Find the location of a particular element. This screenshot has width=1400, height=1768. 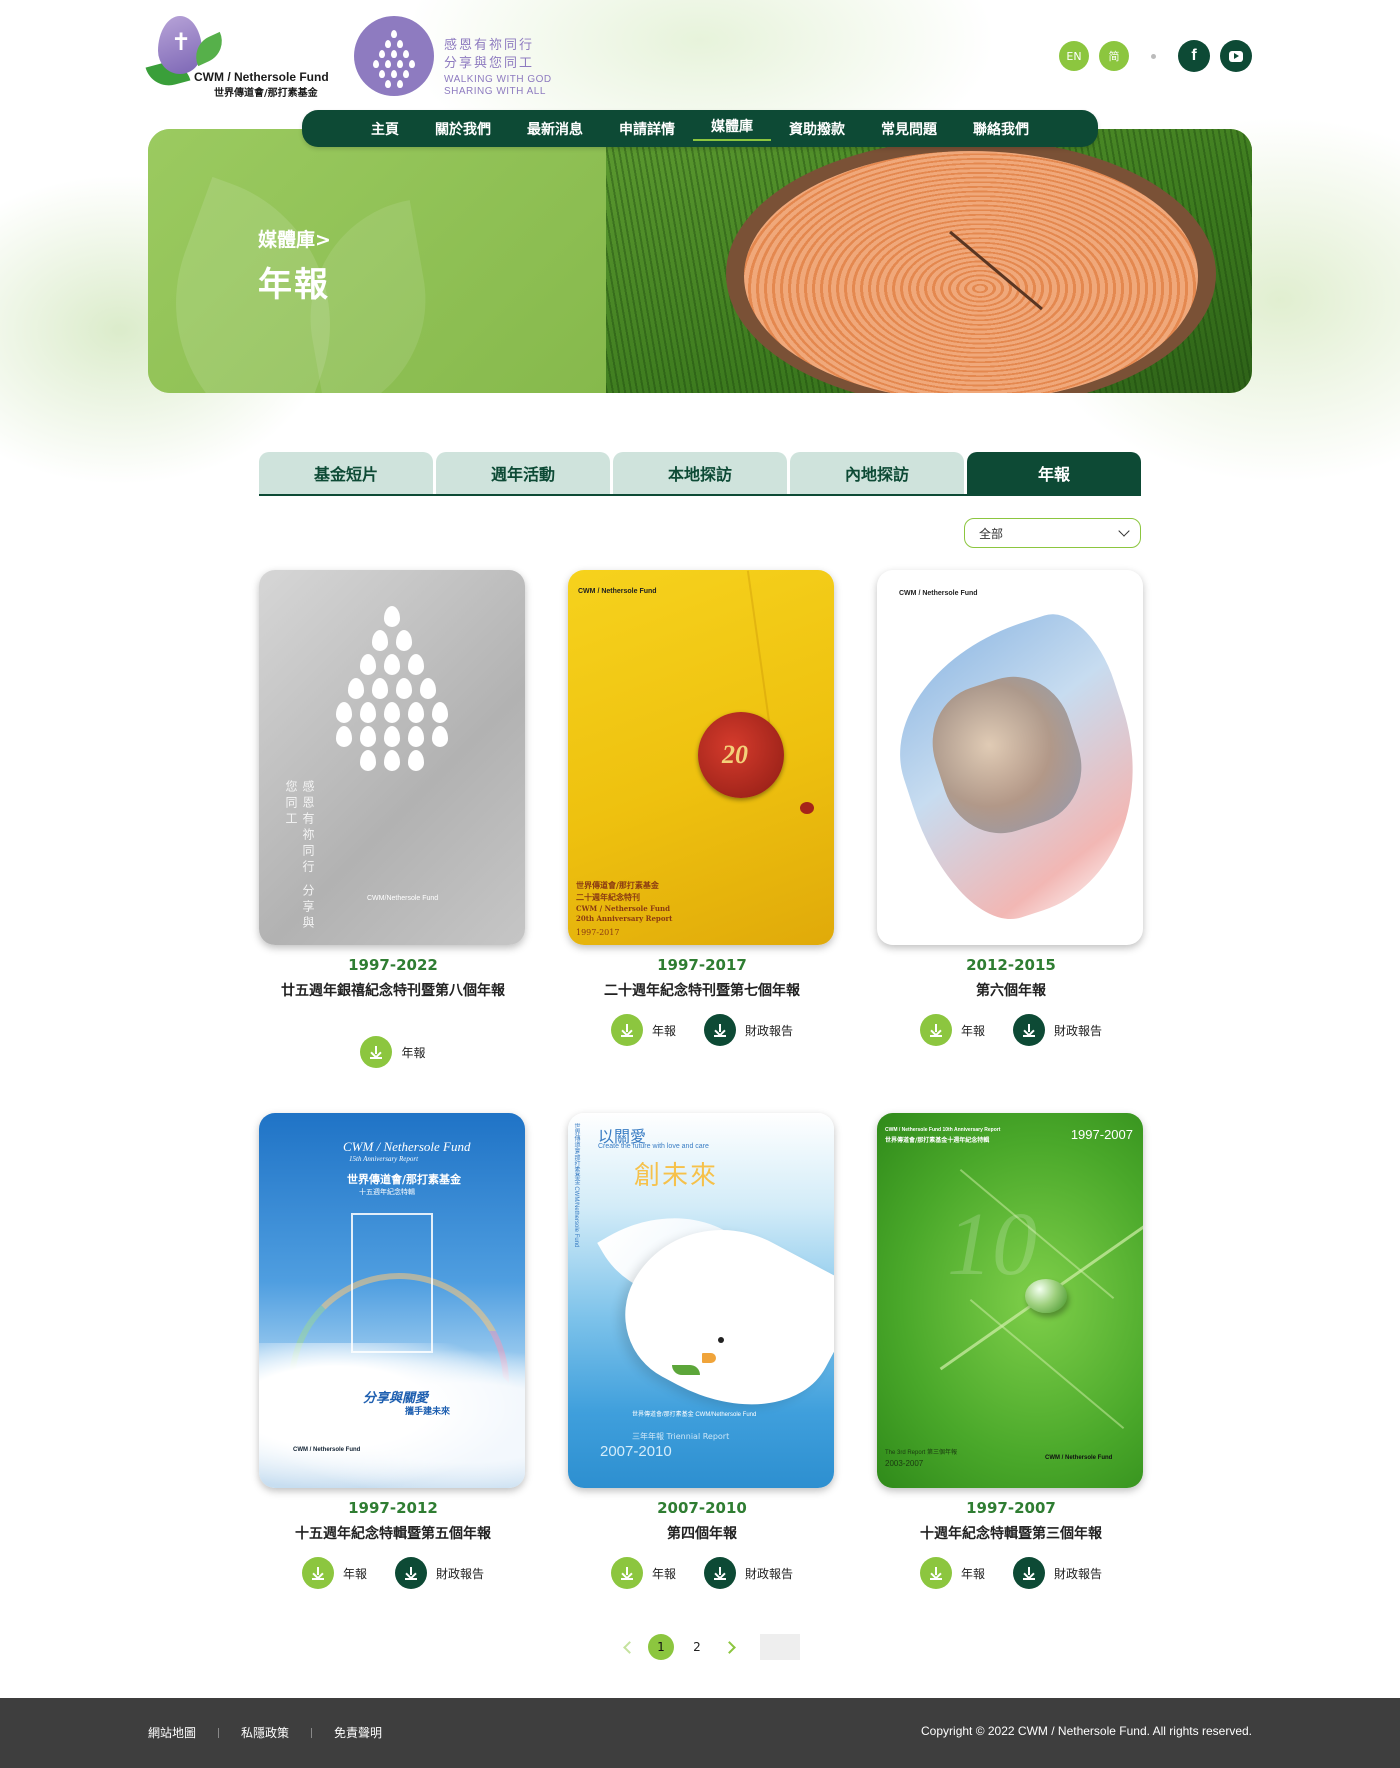

report-years: 1997-2012 is located at coordinates (393, 1508).